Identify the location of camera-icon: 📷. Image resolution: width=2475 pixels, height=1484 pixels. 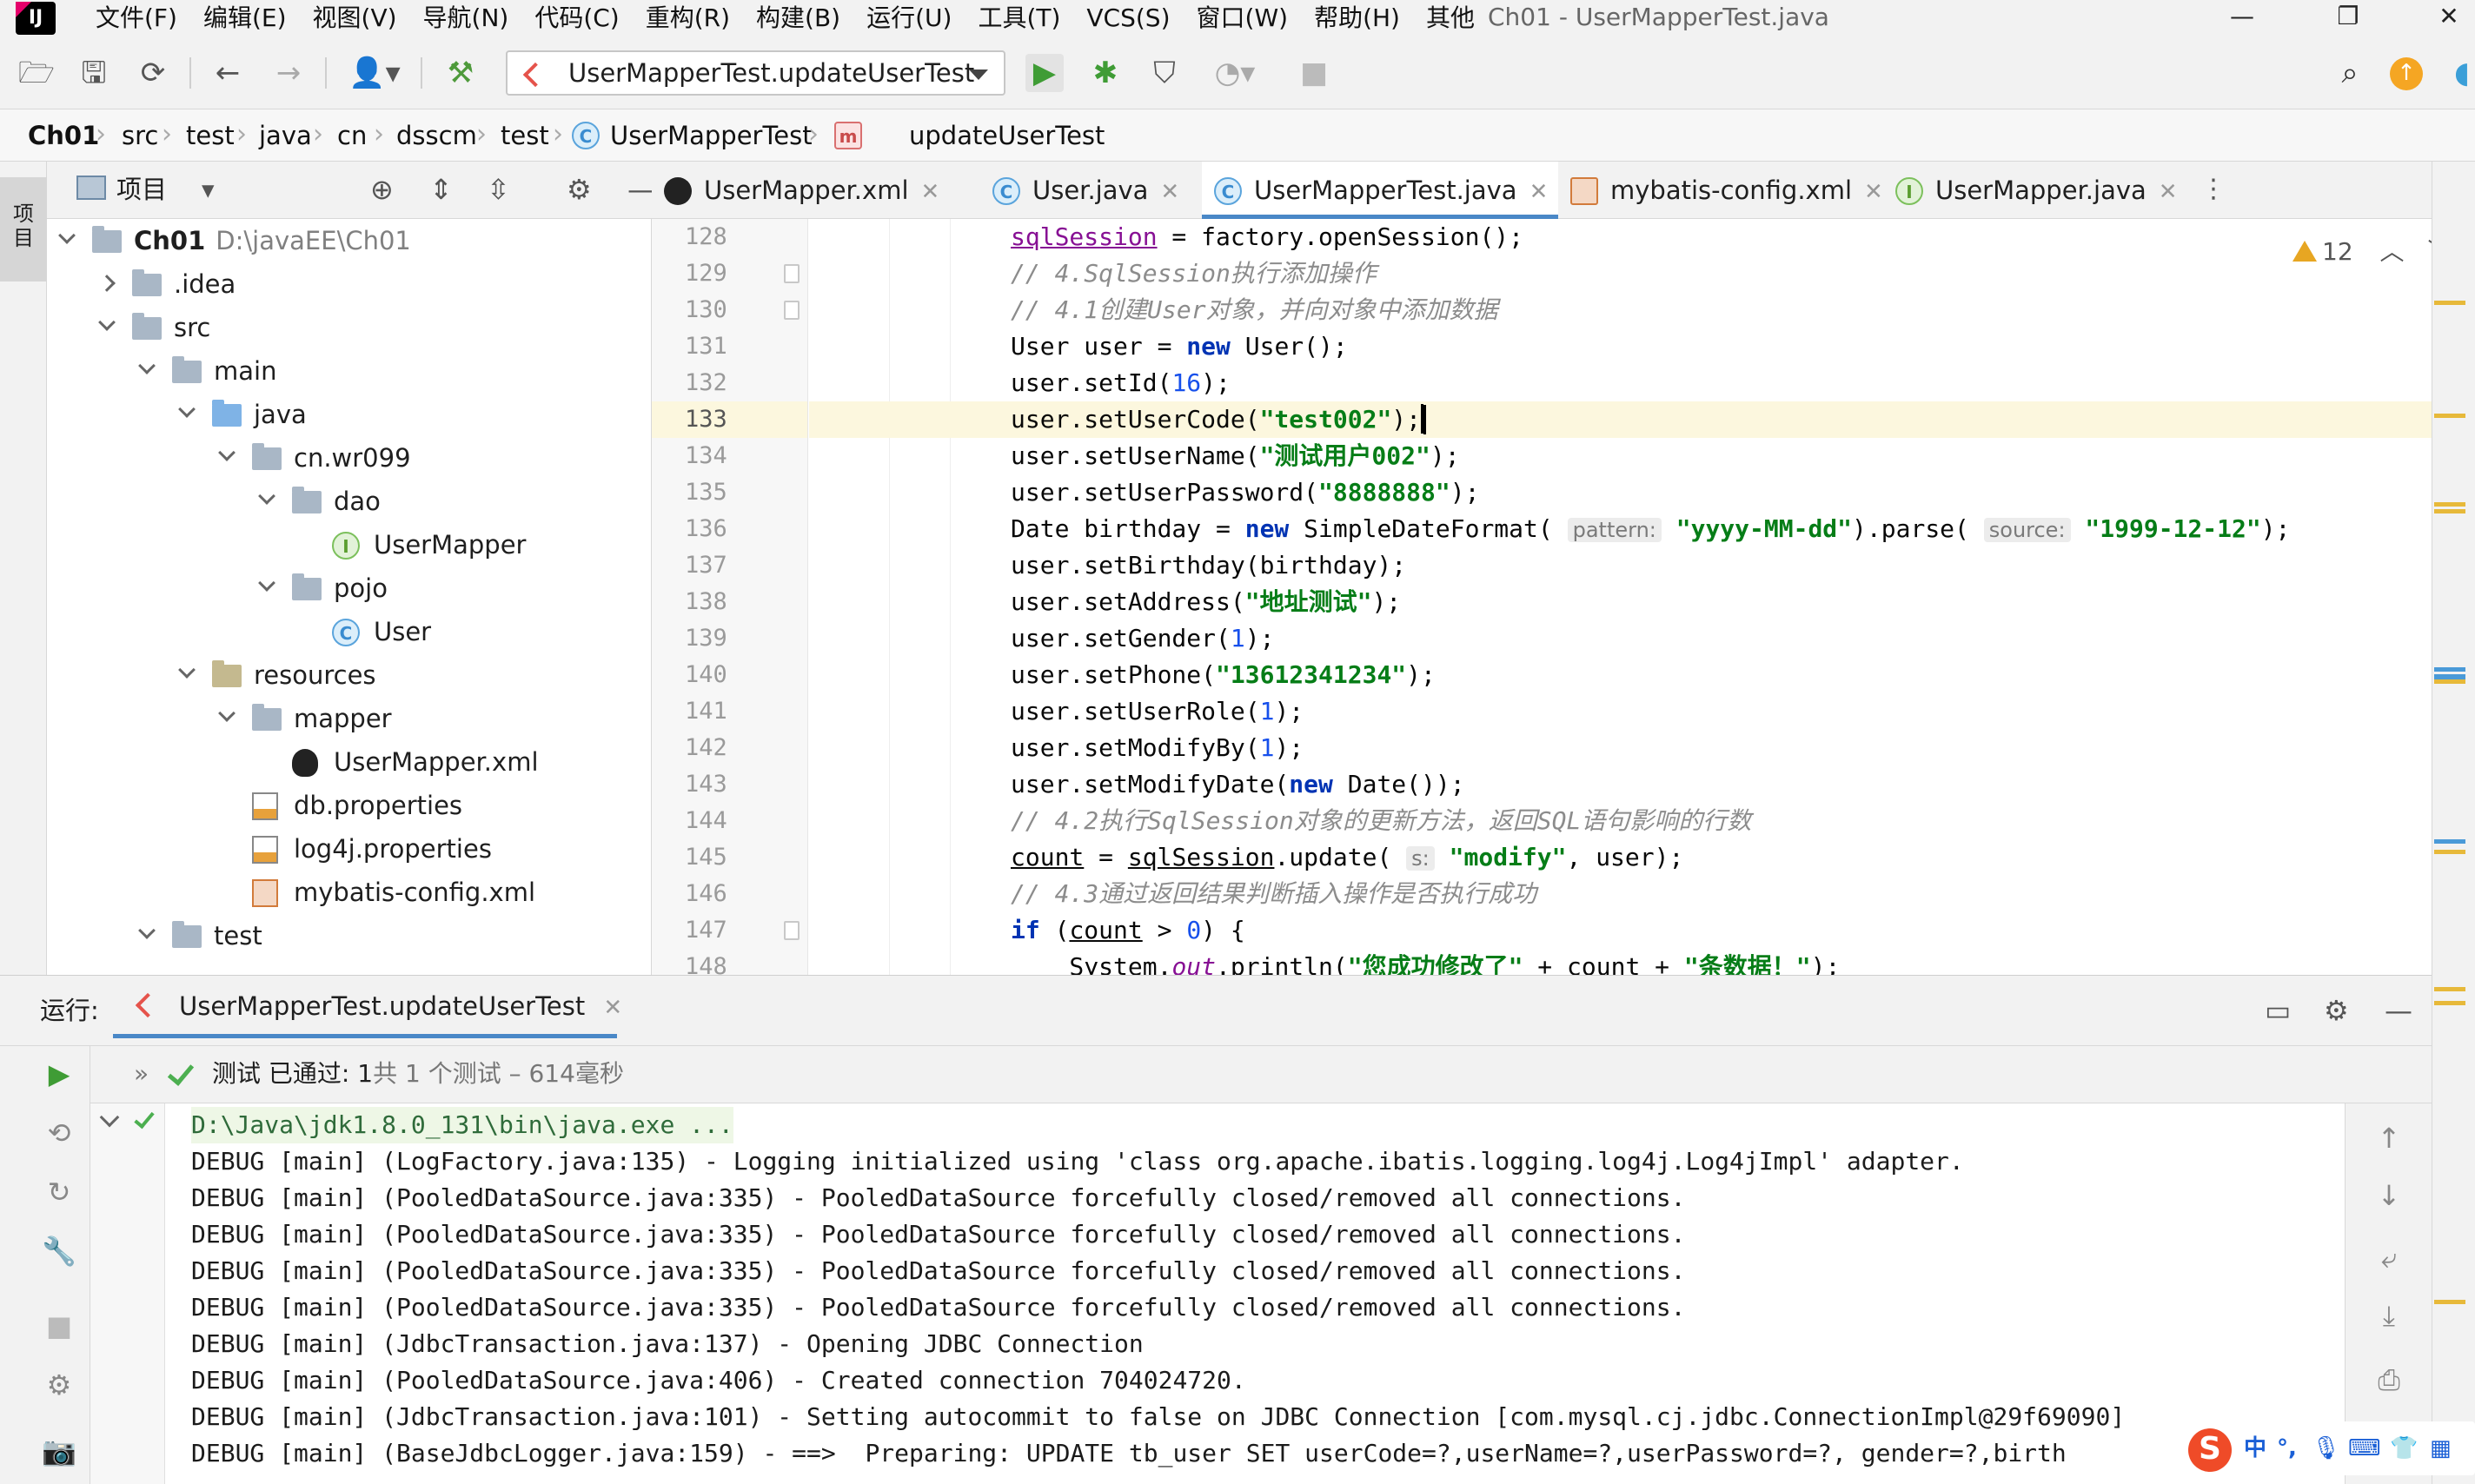
(59, 1451).